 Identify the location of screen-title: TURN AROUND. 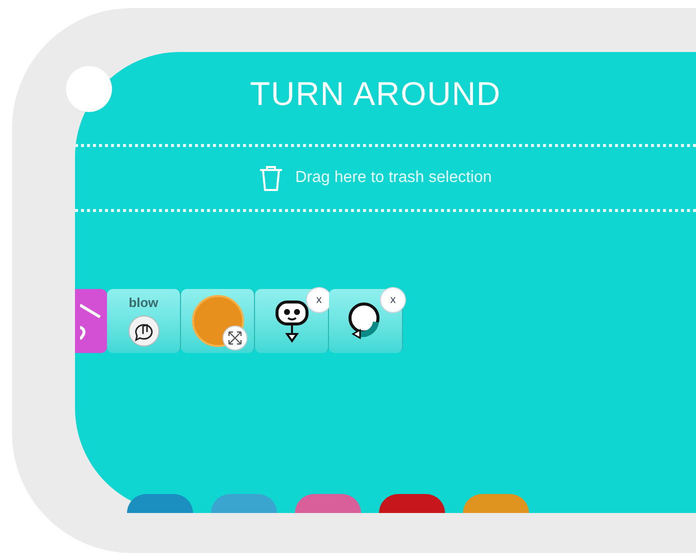
(376, 94).